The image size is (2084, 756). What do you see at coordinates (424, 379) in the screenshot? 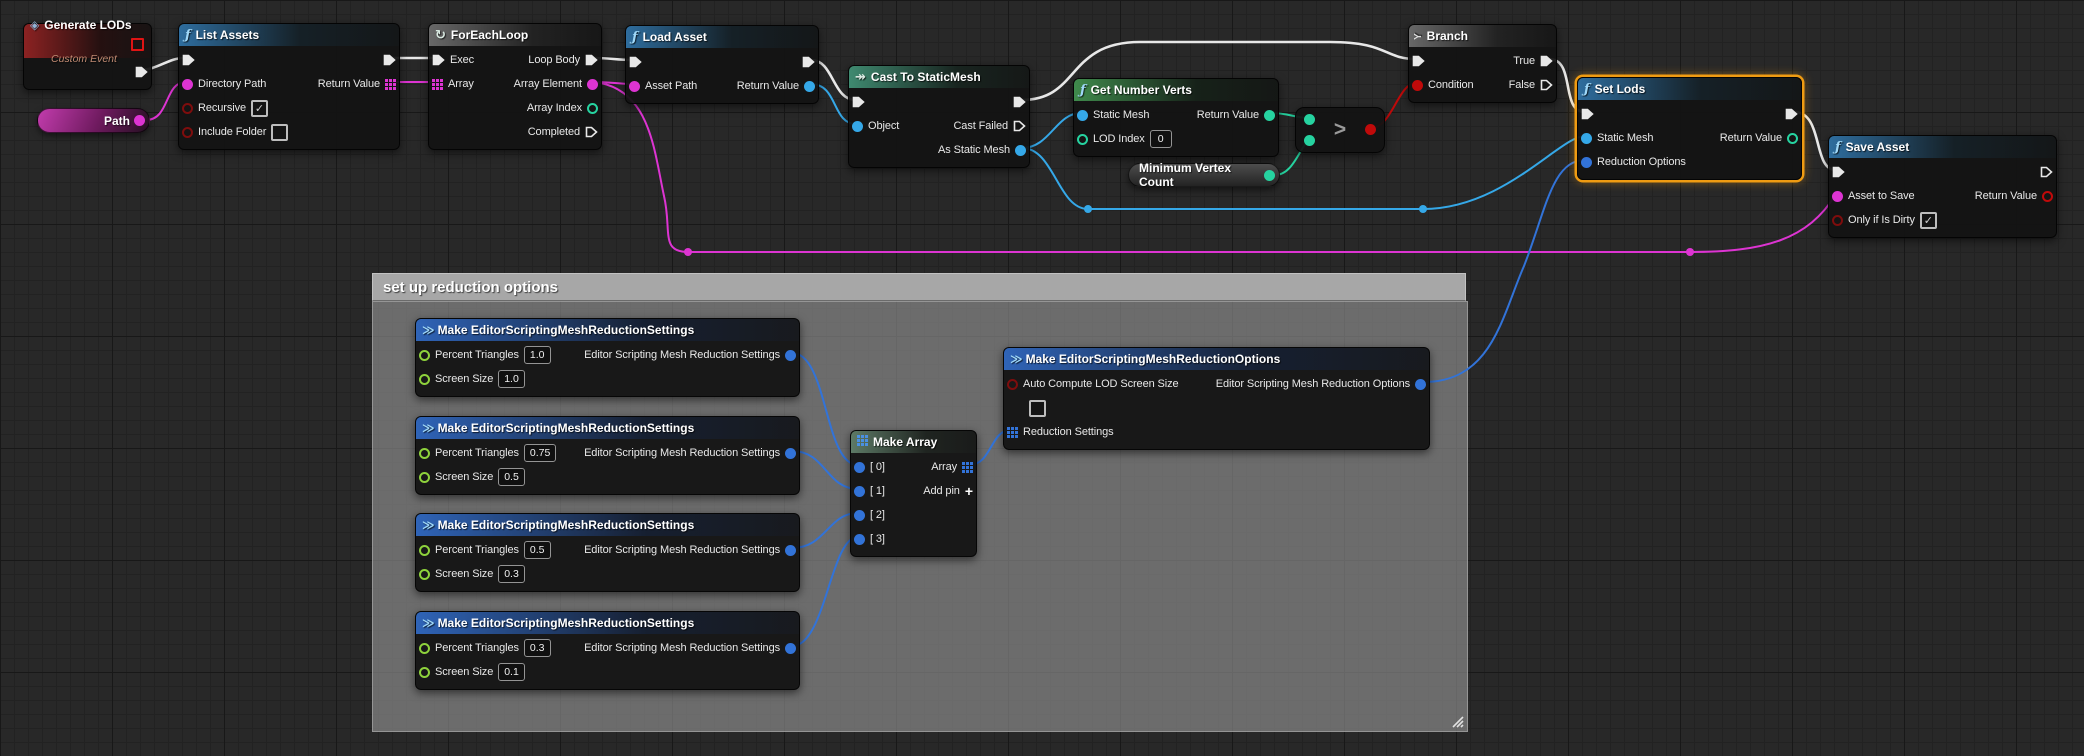
I see `make-reduction-settings-1-pin-screen-size` at bounding box center [424, 379].